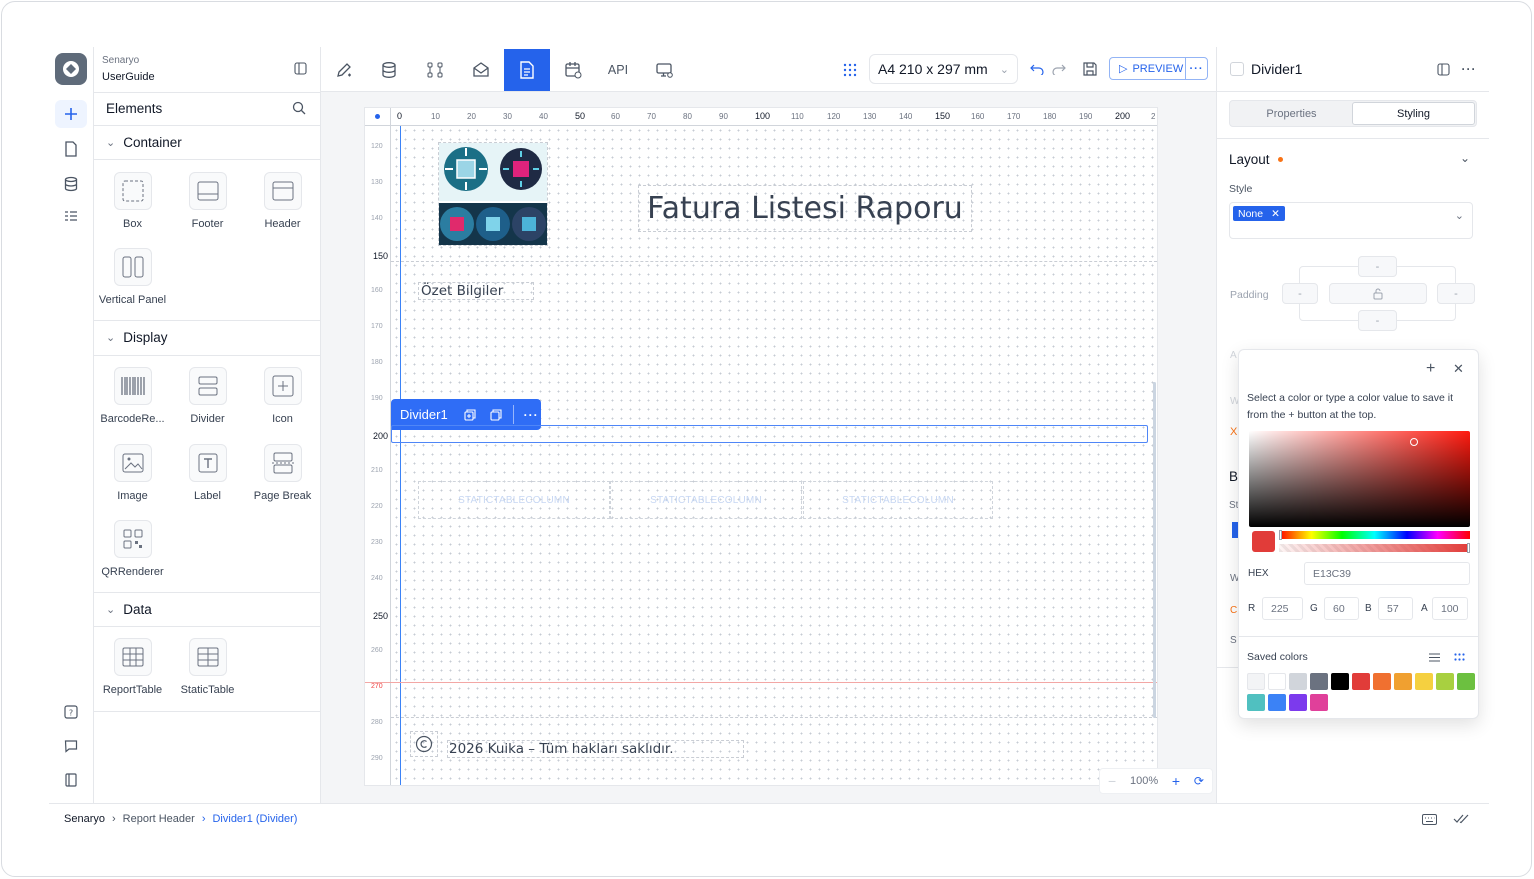 Image resolution: width=1534 pixels, height=879 pixels. I want to click on element-icon: Icon, so click(282, 396).